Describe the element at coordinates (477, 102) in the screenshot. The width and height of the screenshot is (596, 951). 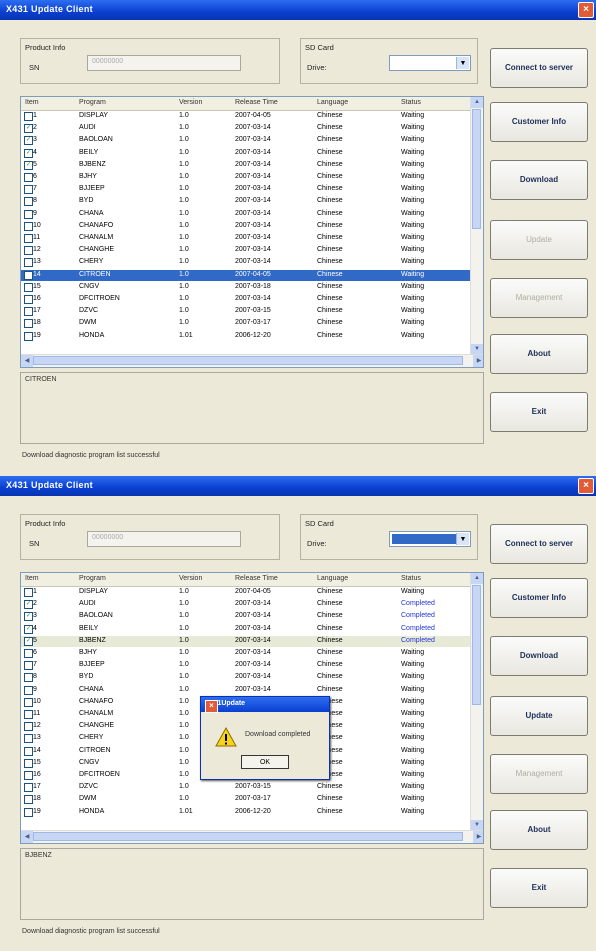
I see `scroll-up-icon: ▲` at that location.